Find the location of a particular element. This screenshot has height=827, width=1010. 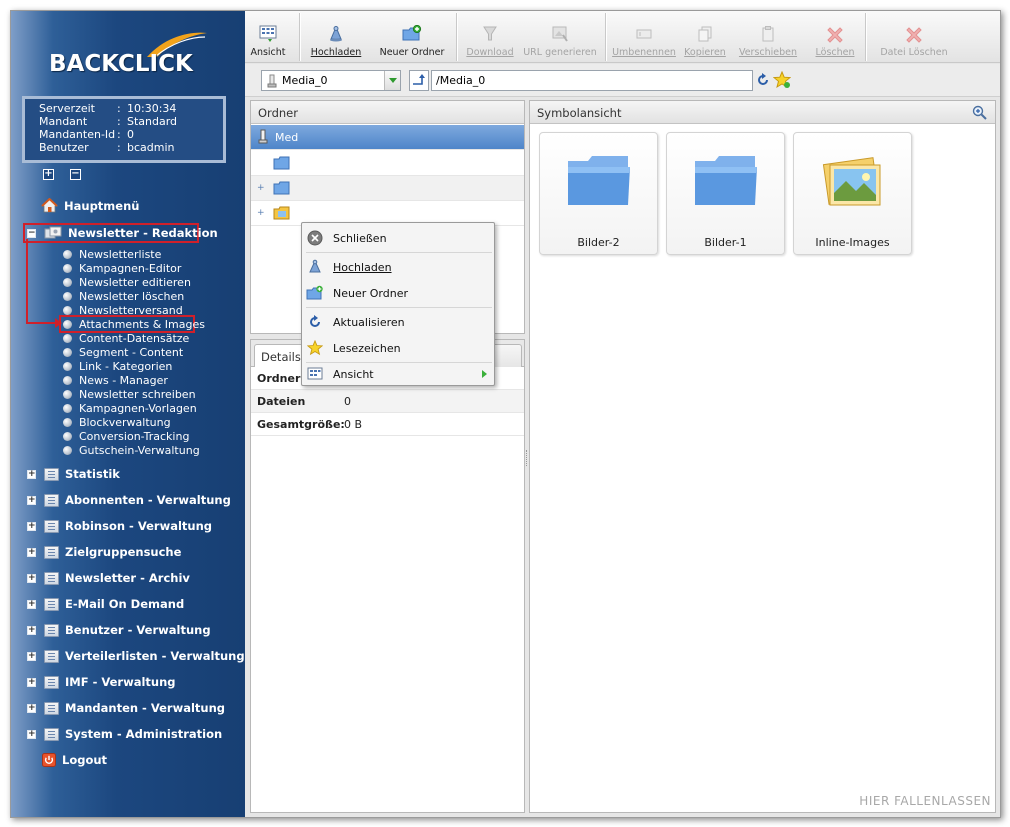

up-arrow-icon is located at coordinates (419, 79).